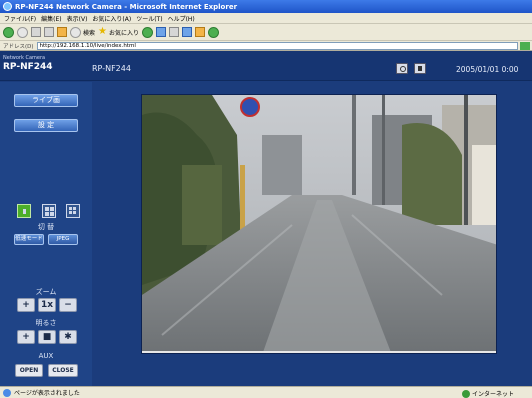  I want to click on messenger-button, so click(213, 32).